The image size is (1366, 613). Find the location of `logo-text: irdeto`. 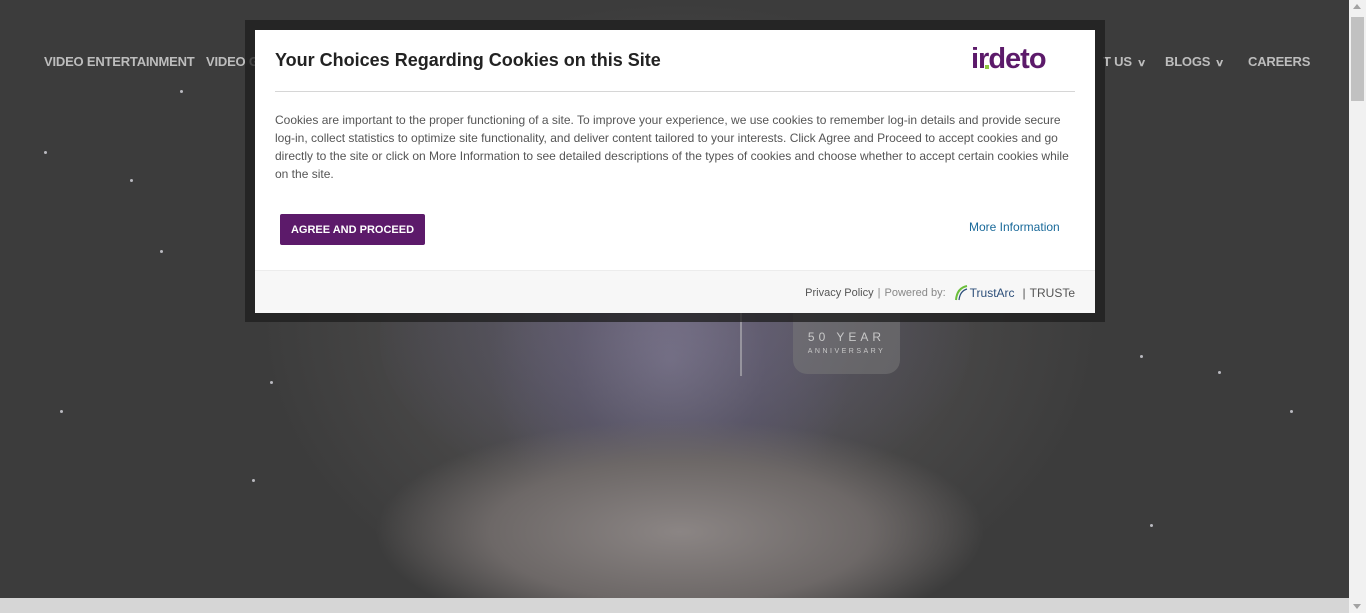

logo-text: irdeto is located at coordinates (1008, 59).